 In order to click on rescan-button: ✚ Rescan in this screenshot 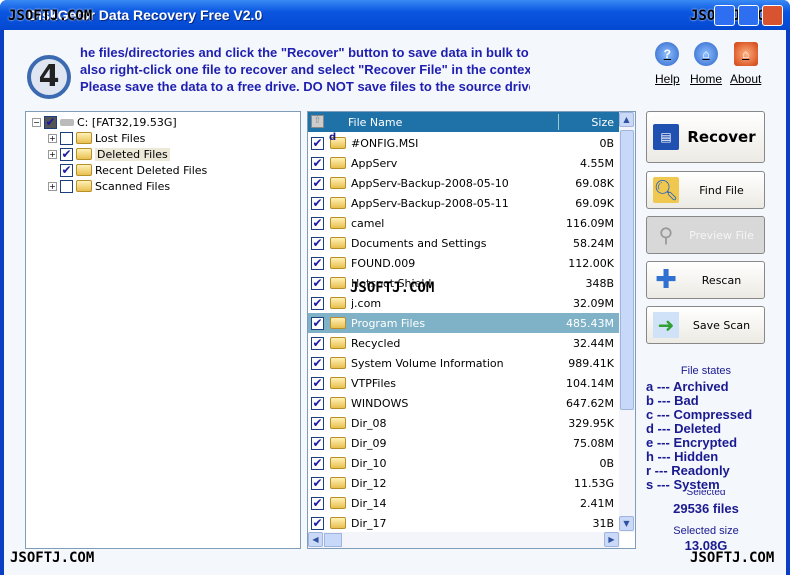, I will do `click(705, 280)`.